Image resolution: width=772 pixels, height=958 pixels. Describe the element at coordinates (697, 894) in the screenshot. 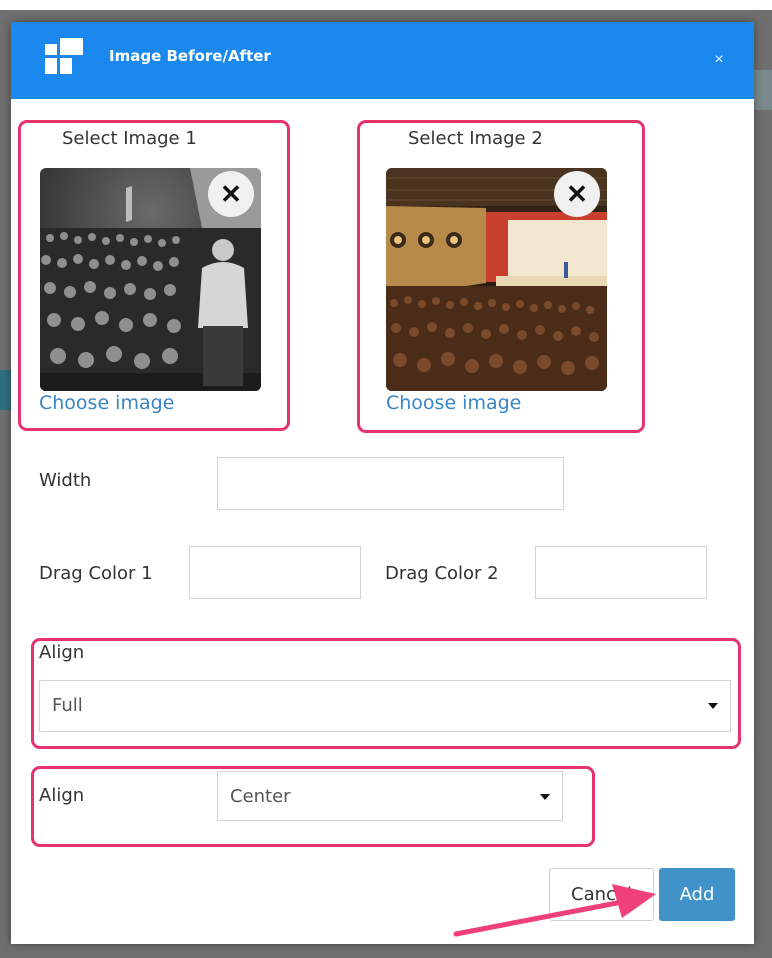

I see `add-button: Add` at that location.